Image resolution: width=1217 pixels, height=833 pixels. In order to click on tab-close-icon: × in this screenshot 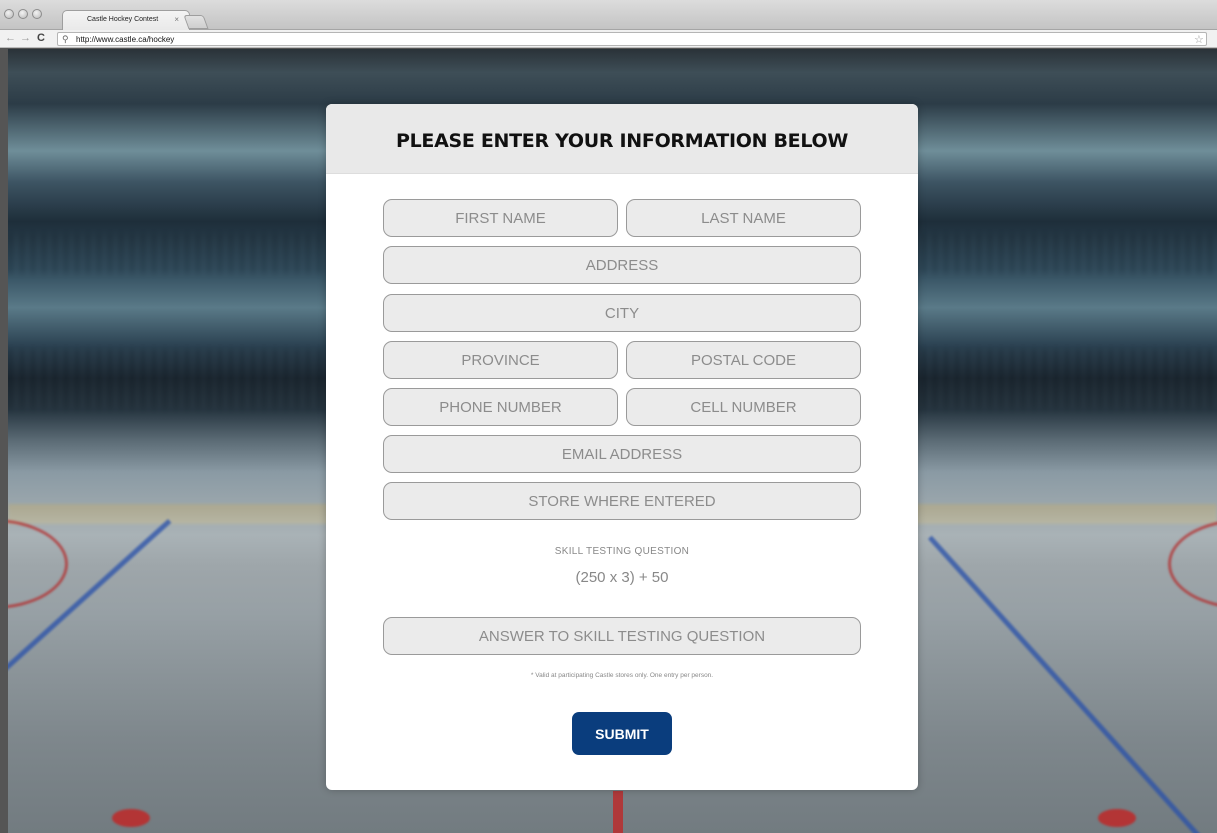, I will do `click(176, 19)`.